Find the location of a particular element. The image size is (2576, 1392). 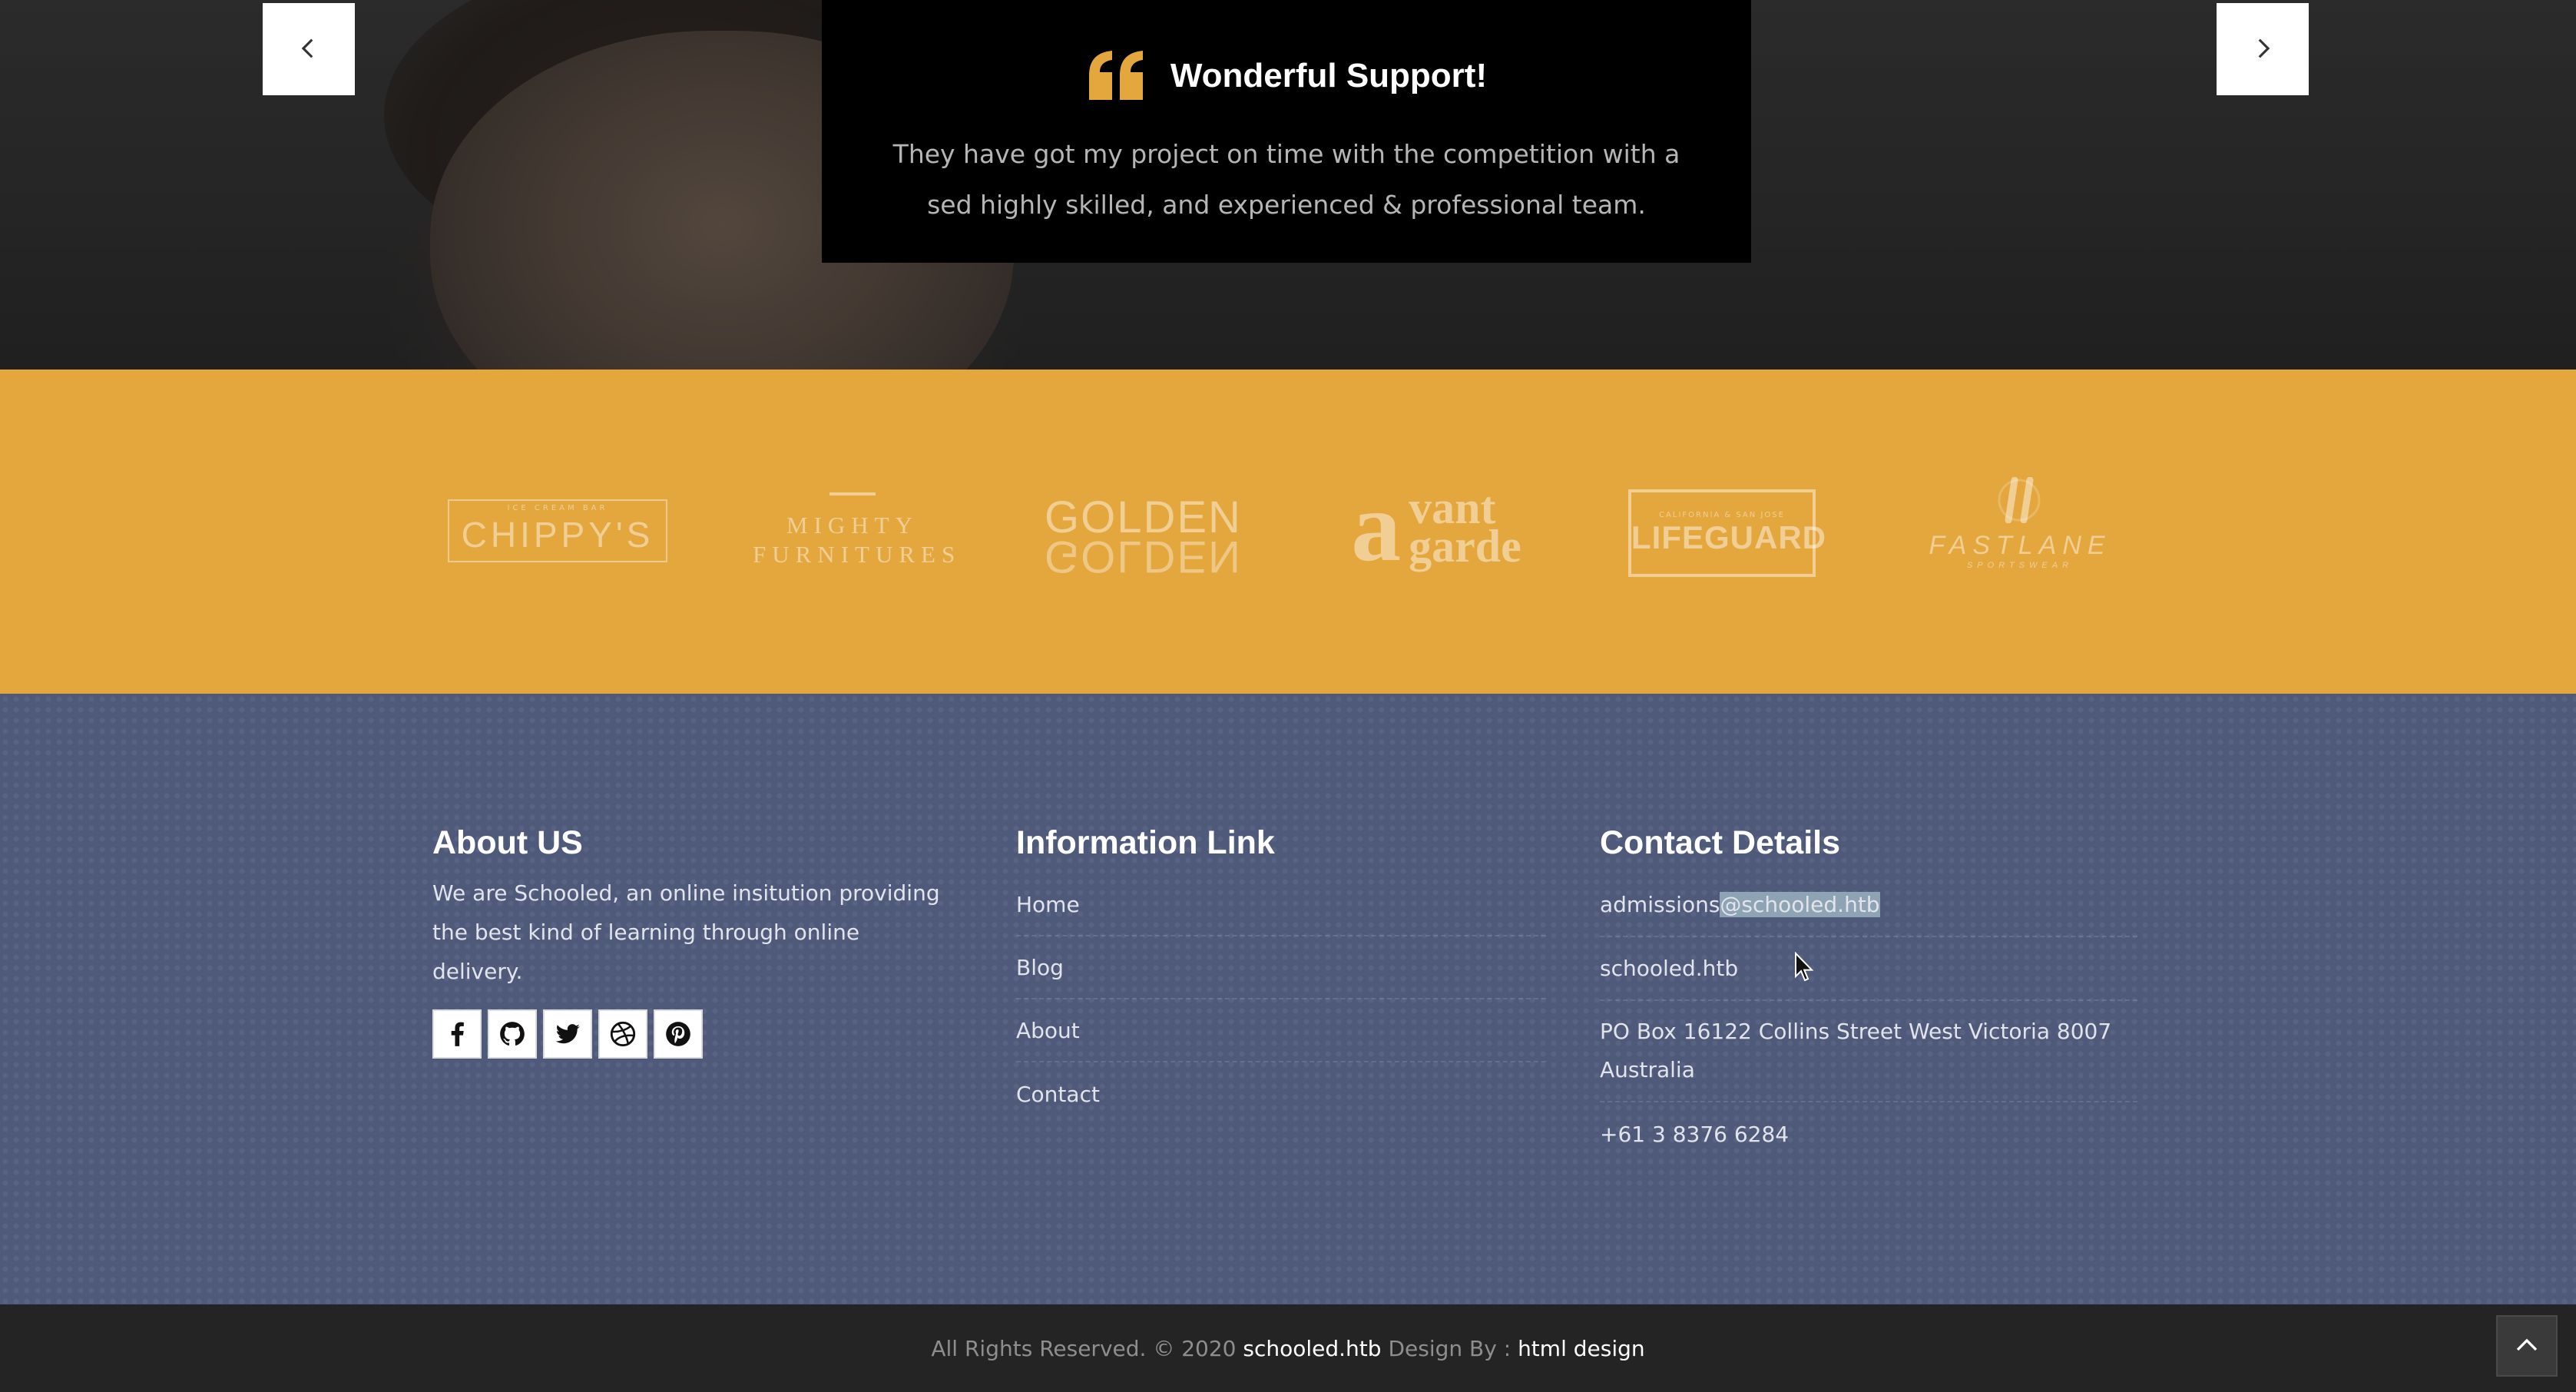

carousel-prev-button is located at coordinates (309, 49).